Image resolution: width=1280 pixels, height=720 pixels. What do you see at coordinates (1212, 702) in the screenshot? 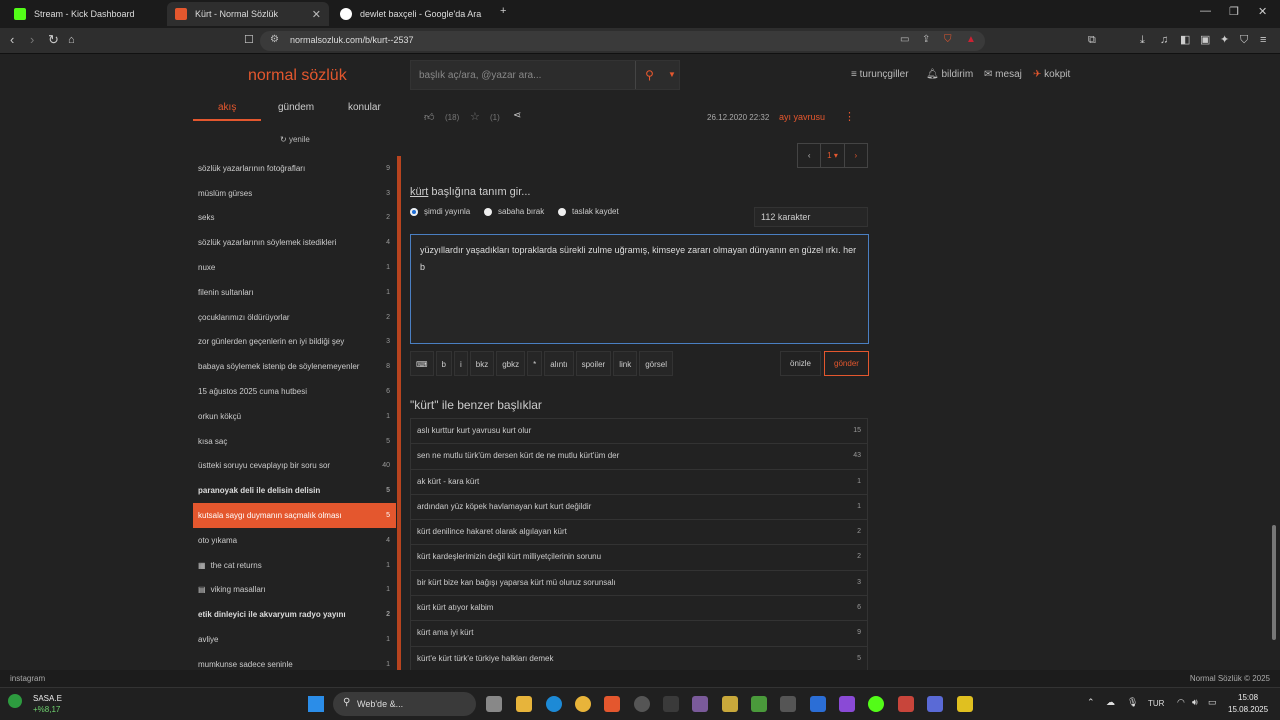
I see `battery-icon: ▭` at bounding box center [1212, 702].